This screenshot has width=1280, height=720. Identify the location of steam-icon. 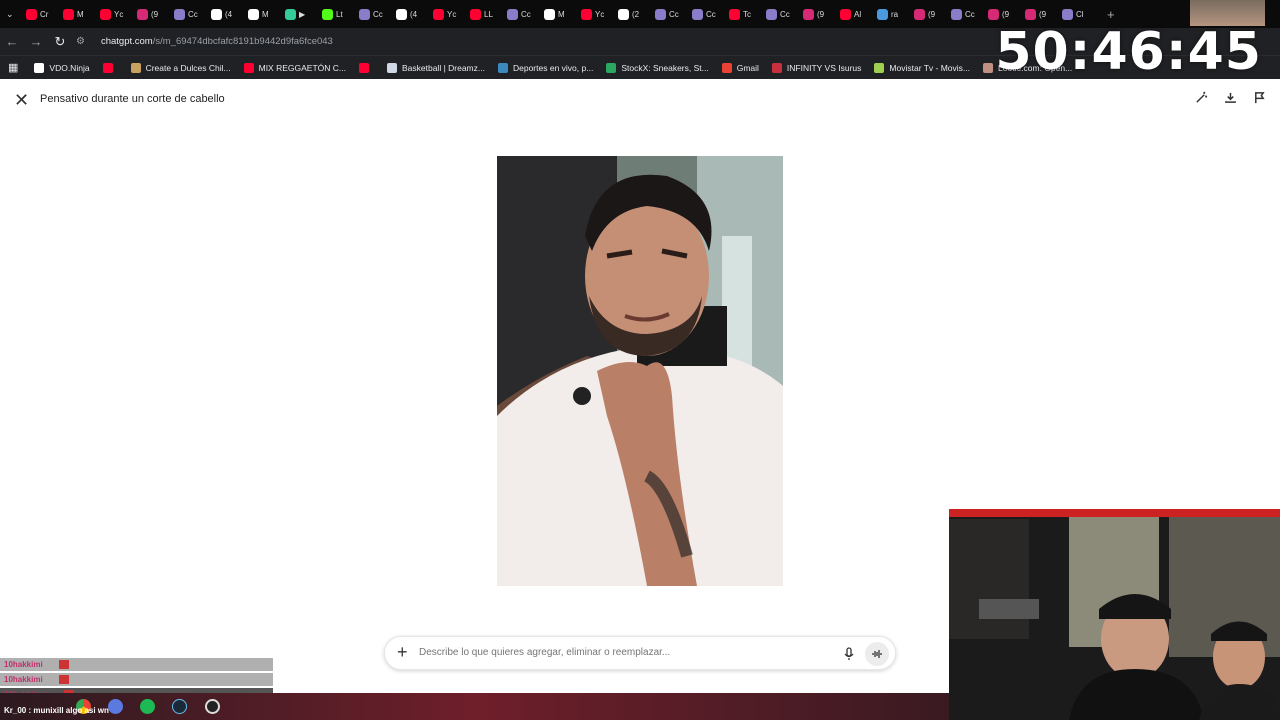
(179, 706).